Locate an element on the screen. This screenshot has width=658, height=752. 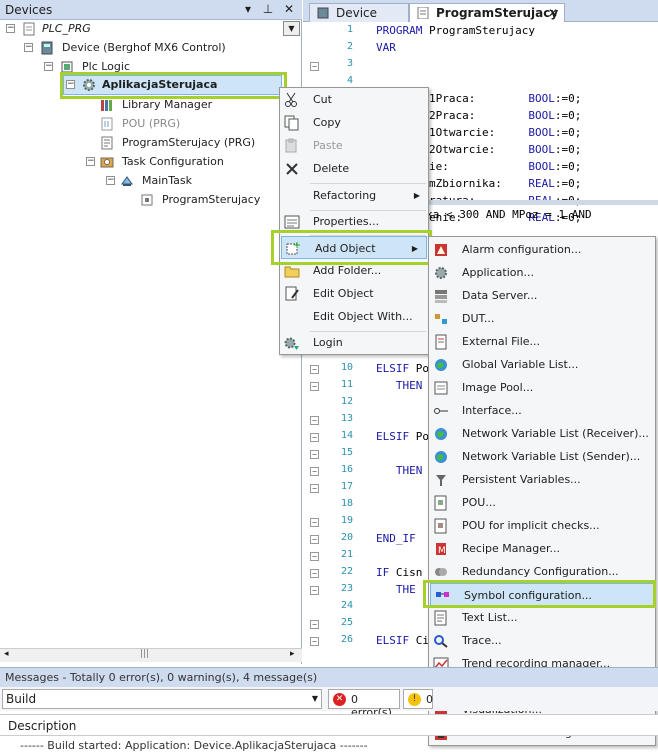
menu-item-refactoring: Refactoring ▶ is located at coordinates (354, 195).